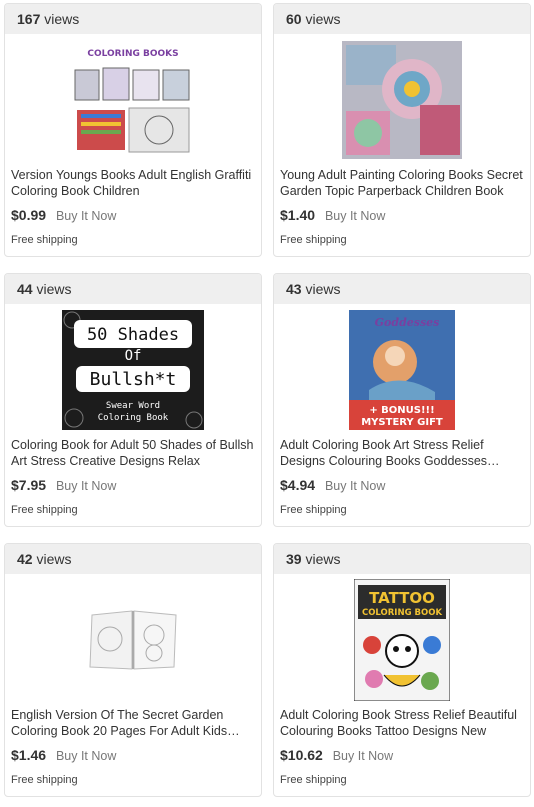  I want to click on listing-price: $1.46, so click(29, 755).